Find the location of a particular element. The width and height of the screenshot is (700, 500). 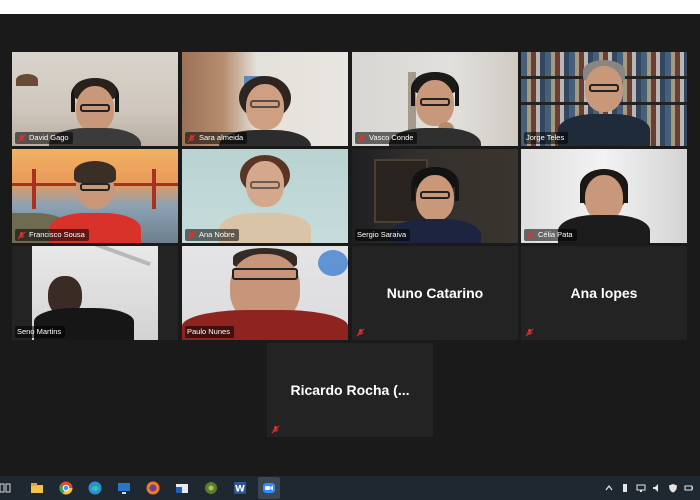

participant-tile-active-speaker: Sergio Saraiva is located at coordinates (435, 196).